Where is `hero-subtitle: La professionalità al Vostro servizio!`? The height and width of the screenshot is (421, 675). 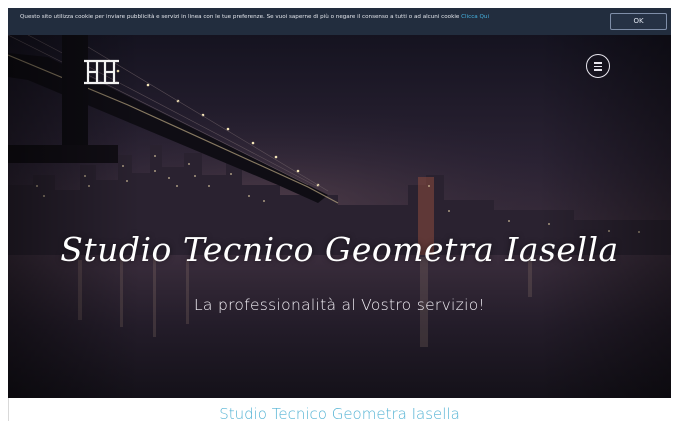
hero-subtitle: La professionalità al Vostro servizio! is located at coordinates (339, 305).